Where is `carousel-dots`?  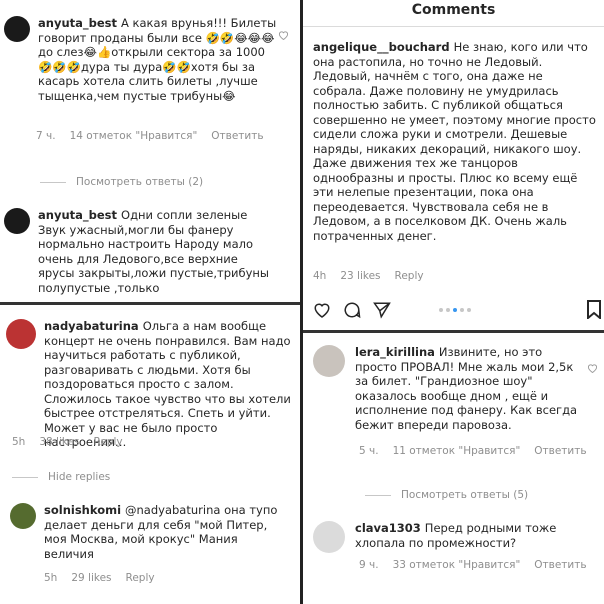
carousel-dots is located at coordinates (455, 310).